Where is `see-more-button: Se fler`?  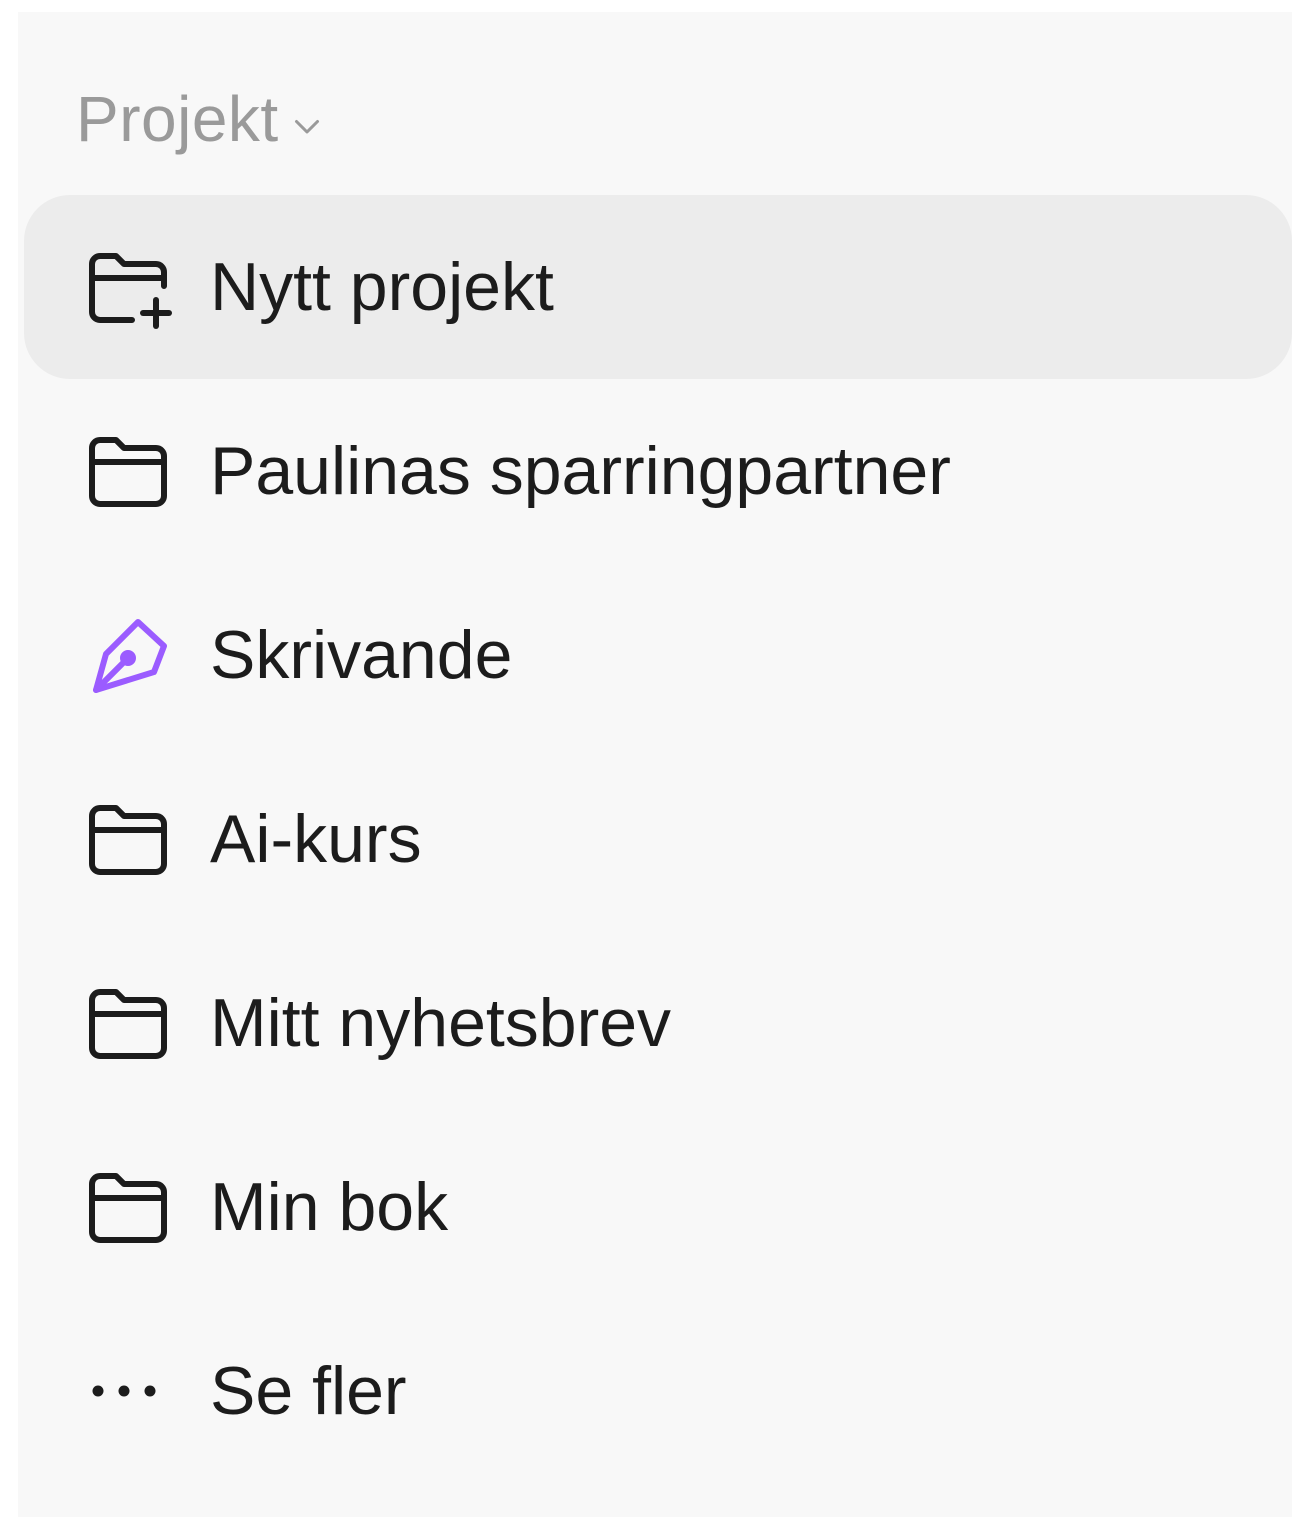
see-more-button: Se fler is located at coordinates (658, 1391).